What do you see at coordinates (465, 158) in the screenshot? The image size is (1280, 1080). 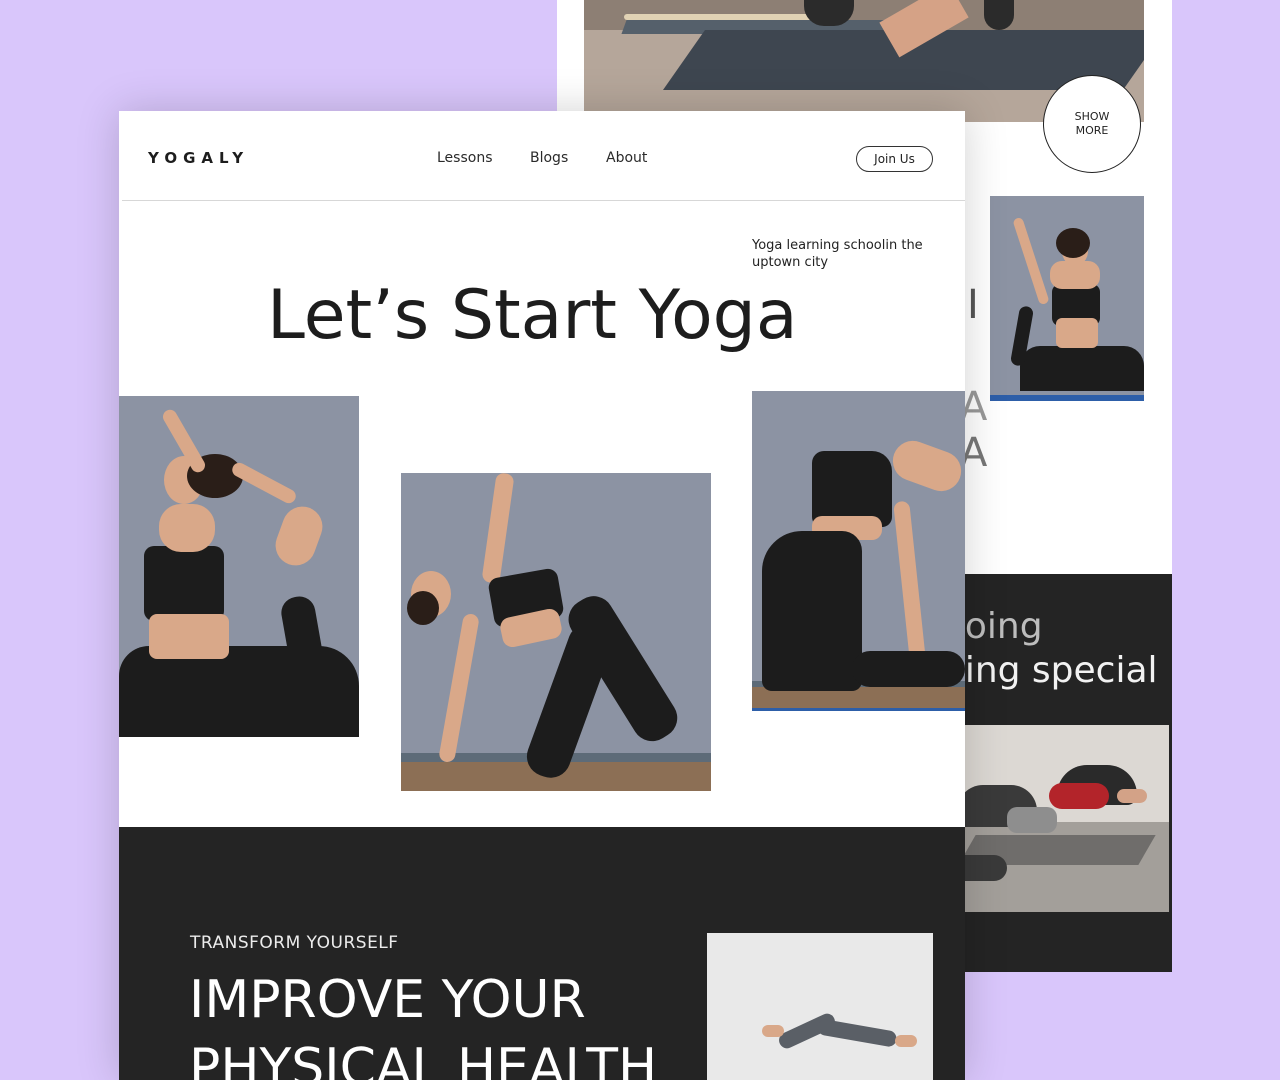 I see `nav-link-lessons: Lessons` at bounding box center [465, 158].